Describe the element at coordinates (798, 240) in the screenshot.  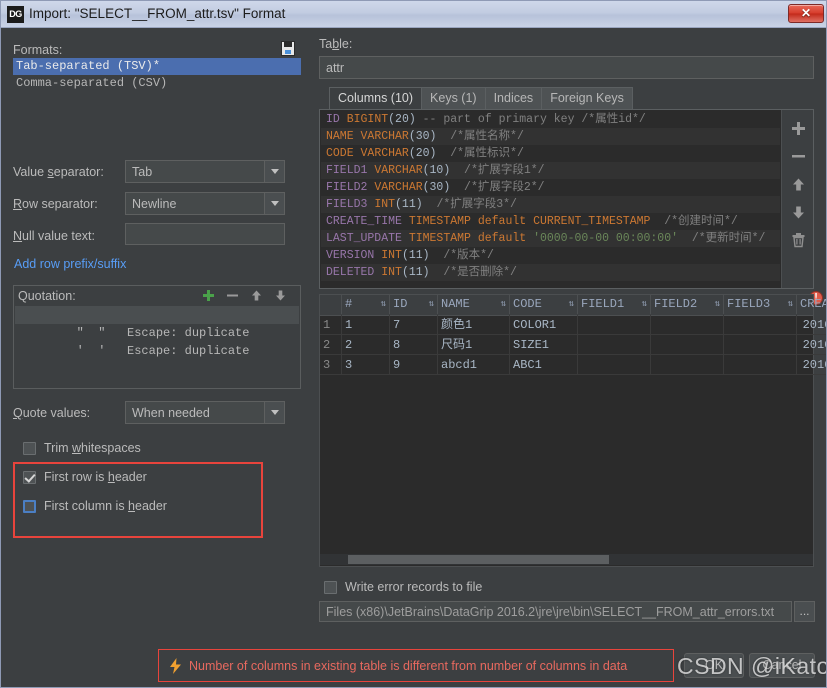
I see `delete-column-button` at that location.